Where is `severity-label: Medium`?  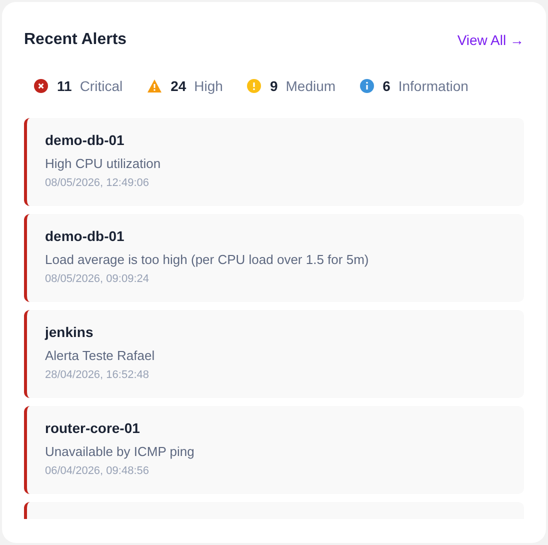
severity-label: Medium is located at coordinates (311, 86).